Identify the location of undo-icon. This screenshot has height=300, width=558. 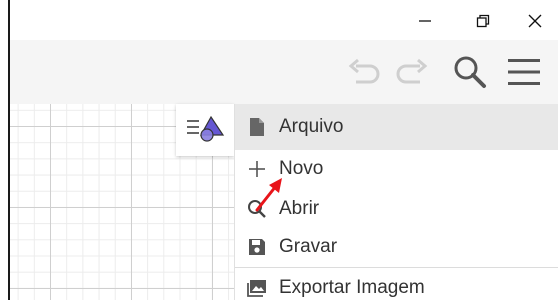
(364, 74).